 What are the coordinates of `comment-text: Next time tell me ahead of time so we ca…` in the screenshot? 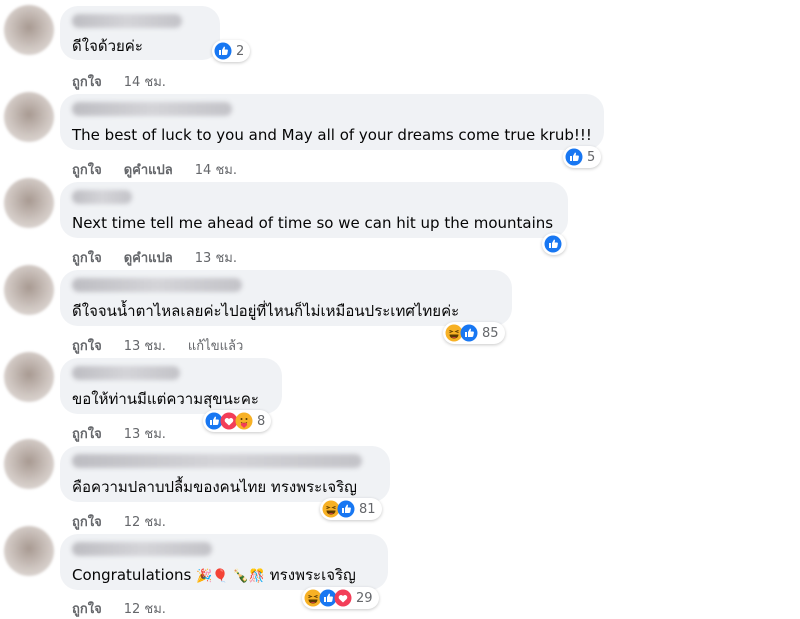 It's located at (313, 223).